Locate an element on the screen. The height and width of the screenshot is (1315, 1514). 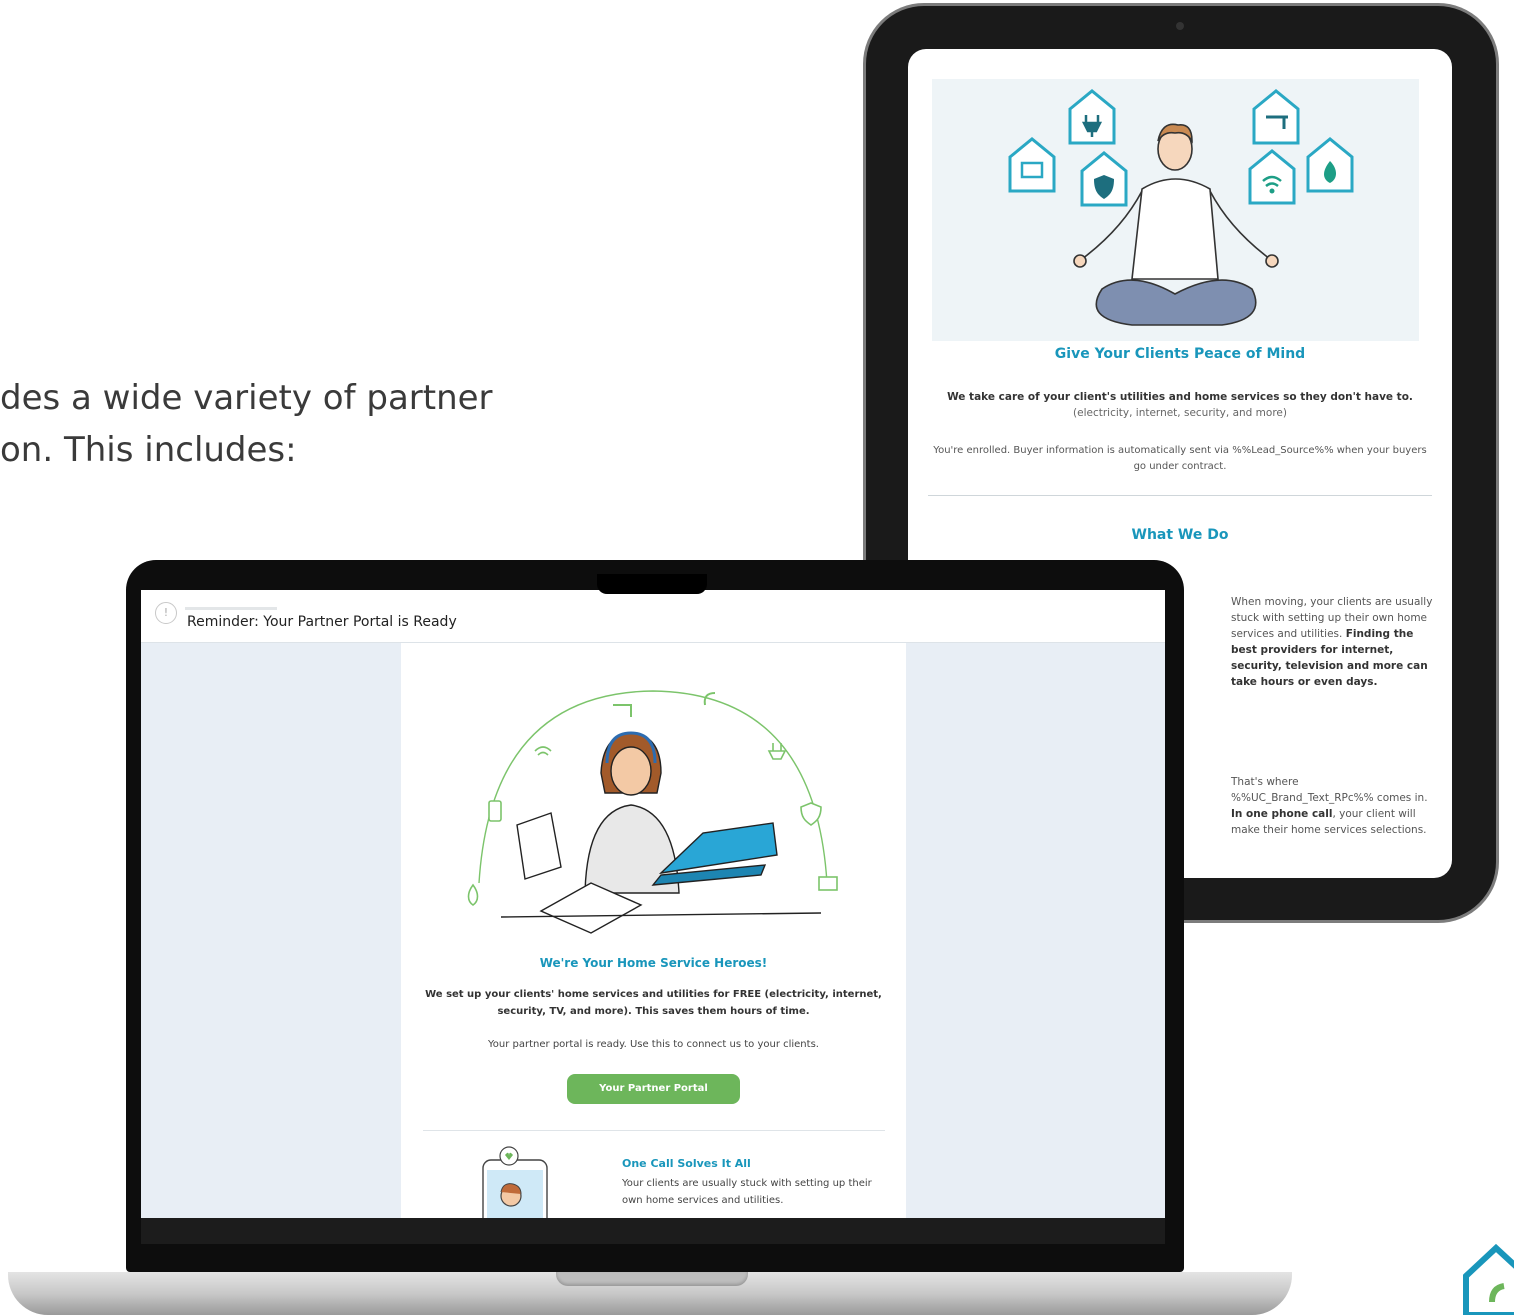
meditation-illustration is located at coordinates (1181, 207).